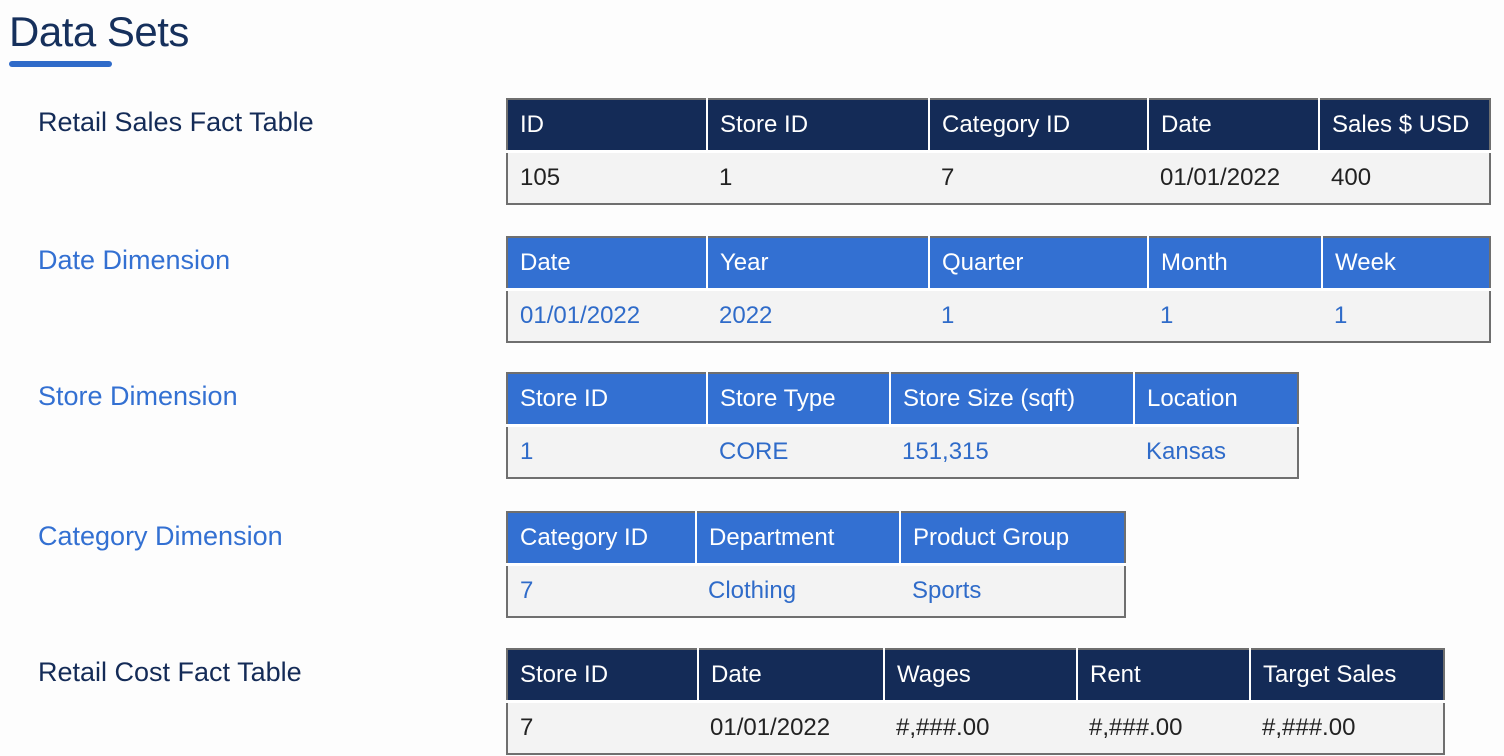 Image resolution: width=1504 pixels, height=756 pixels. What do you see at coordinates (1012, 400) in the screenshot?
I see `column-header-store-size: Store Size (sqft)` at bounding box center [1012, 400].